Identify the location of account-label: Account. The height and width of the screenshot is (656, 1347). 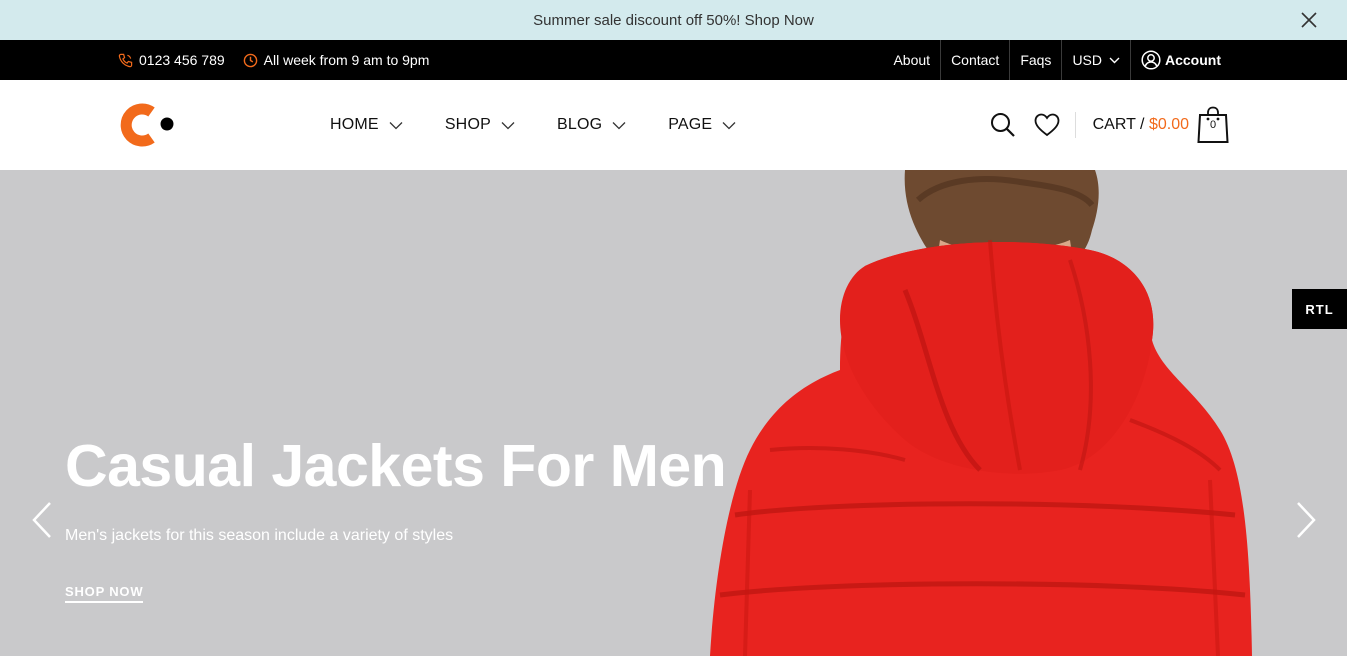
(1193, 60).